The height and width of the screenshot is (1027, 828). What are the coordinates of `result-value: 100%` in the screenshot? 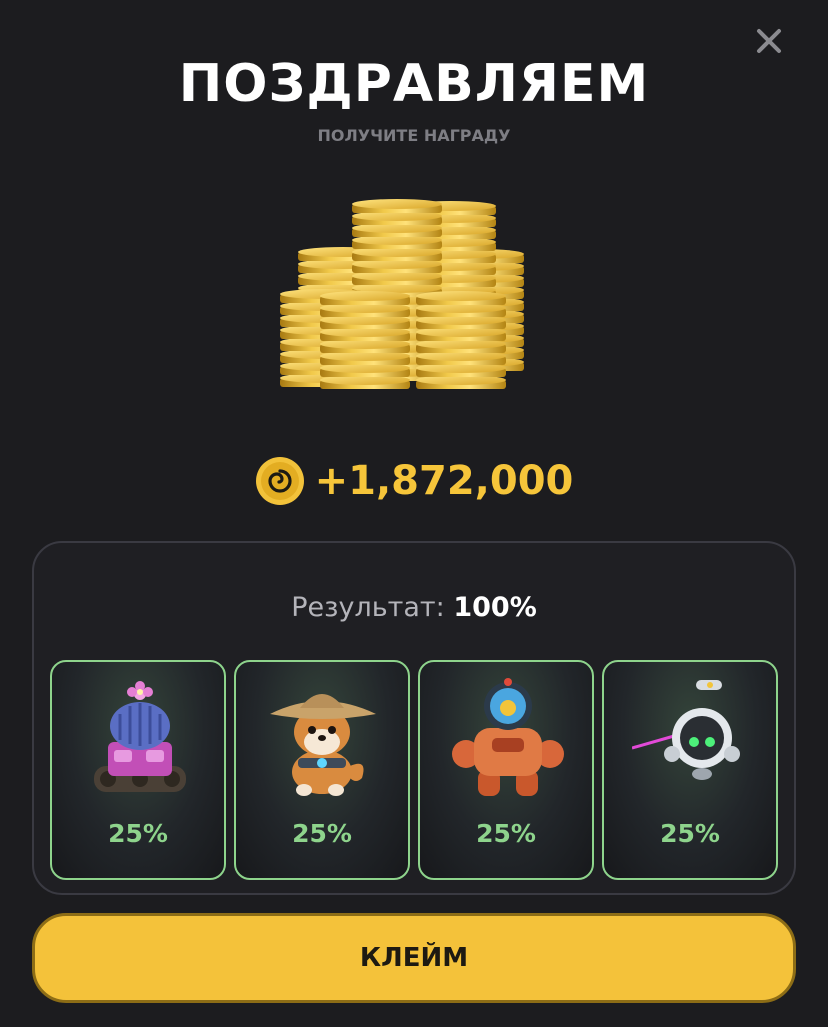 It's located at (495, 607).